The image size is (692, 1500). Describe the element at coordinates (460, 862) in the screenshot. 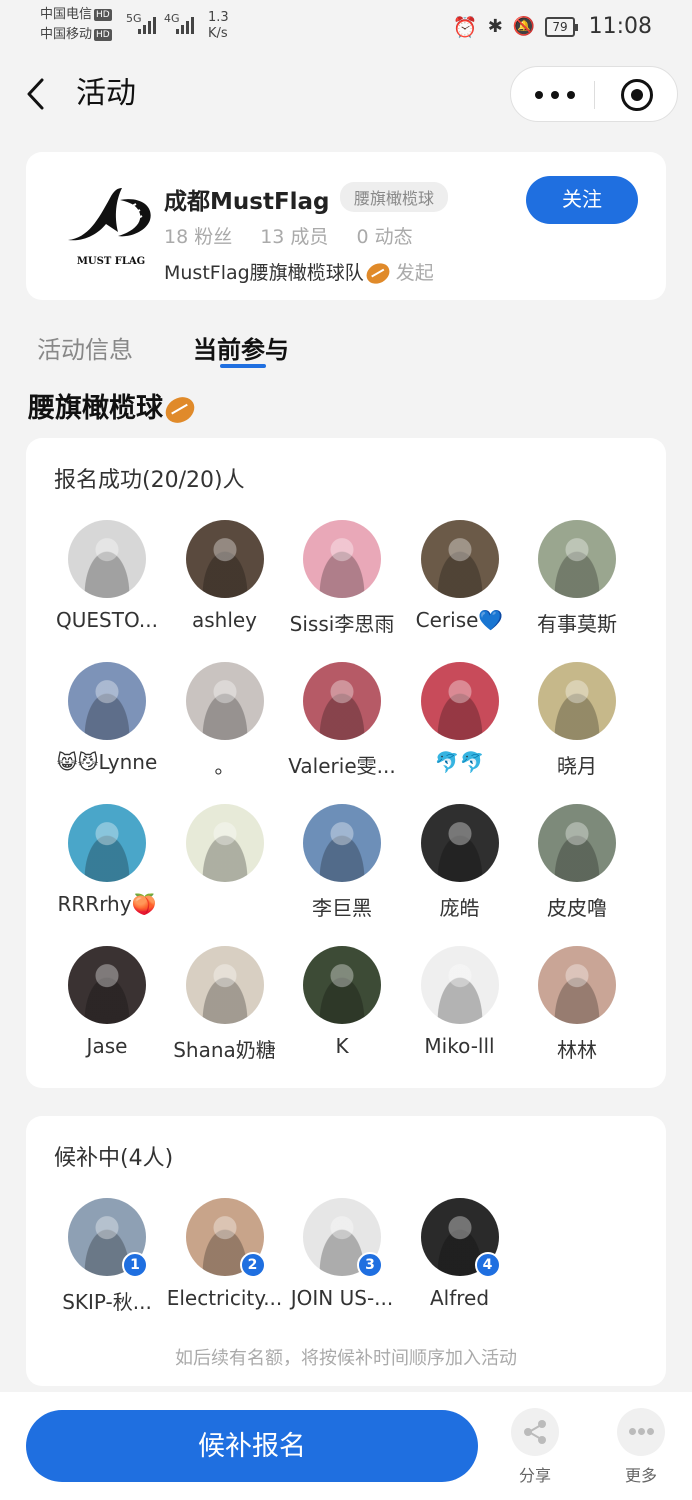

I see `participant: 庞皓` at that location.